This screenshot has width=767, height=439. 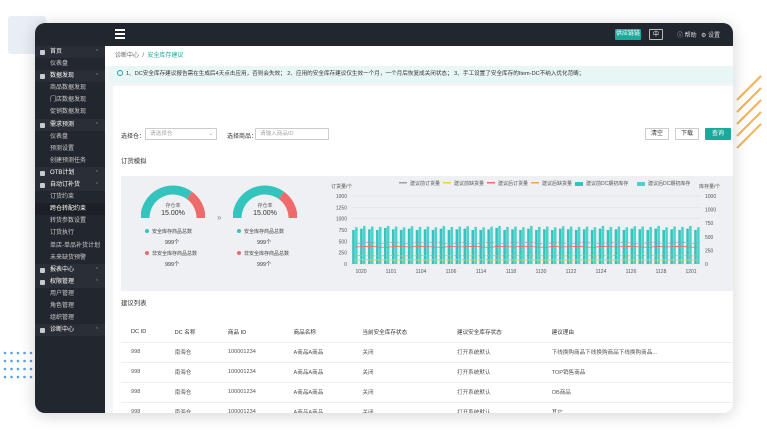 I want to click on table-cell: 其它, so click(x=637, y=407).